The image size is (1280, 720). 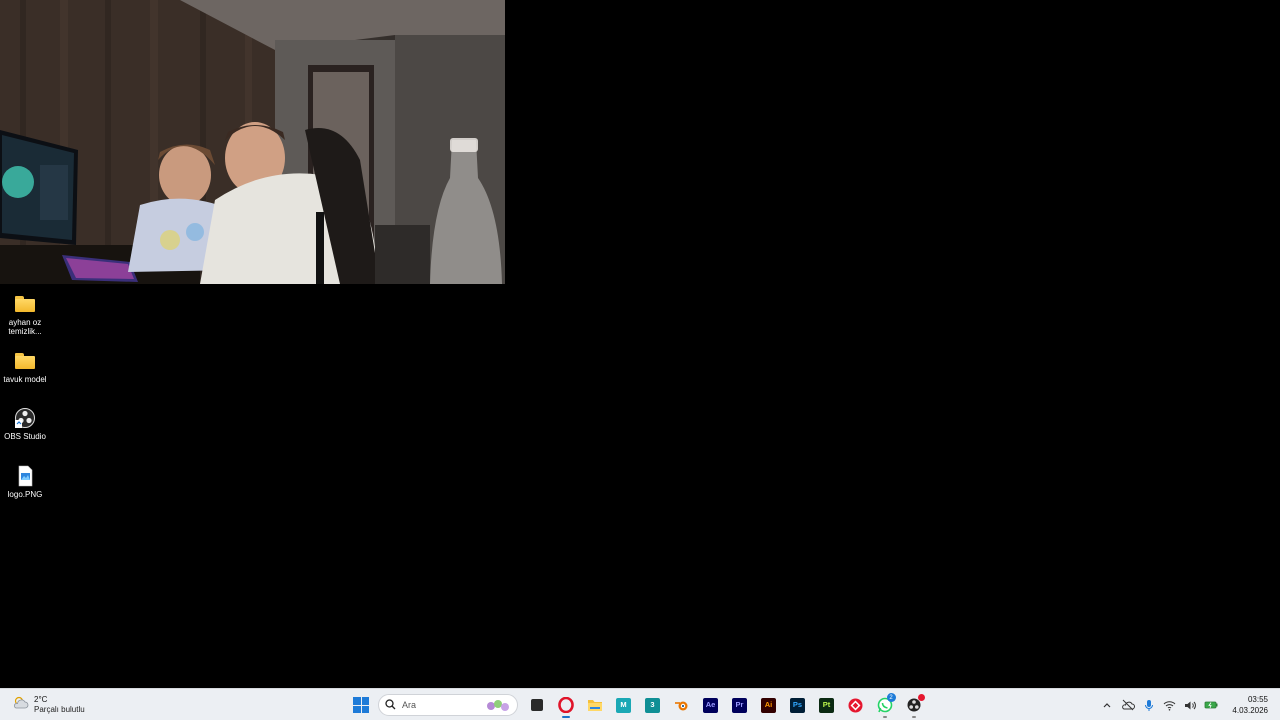 I want to click on search-placeholder: Ara, so click(x=409, y=705).